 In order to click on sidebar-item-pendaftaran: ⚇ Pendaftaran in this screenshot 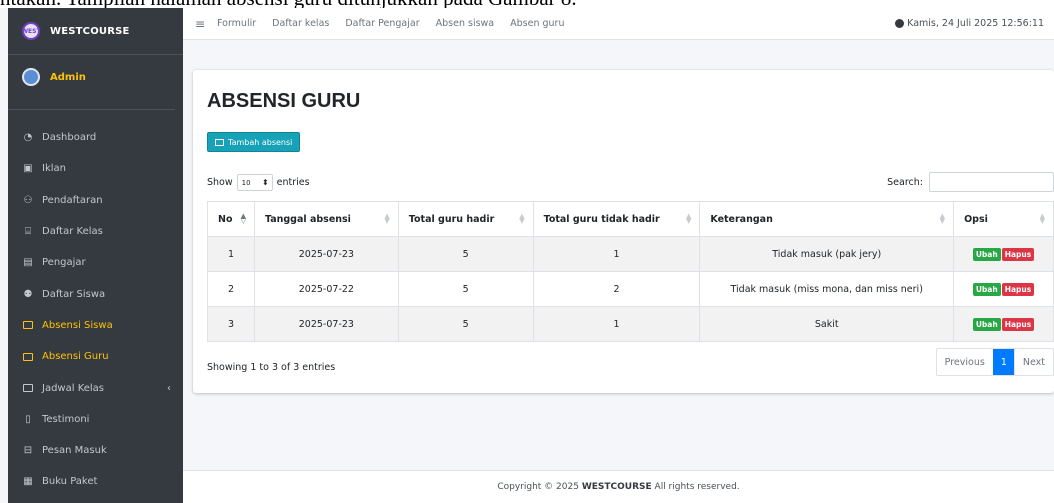, I will do `click(95, 200)`.